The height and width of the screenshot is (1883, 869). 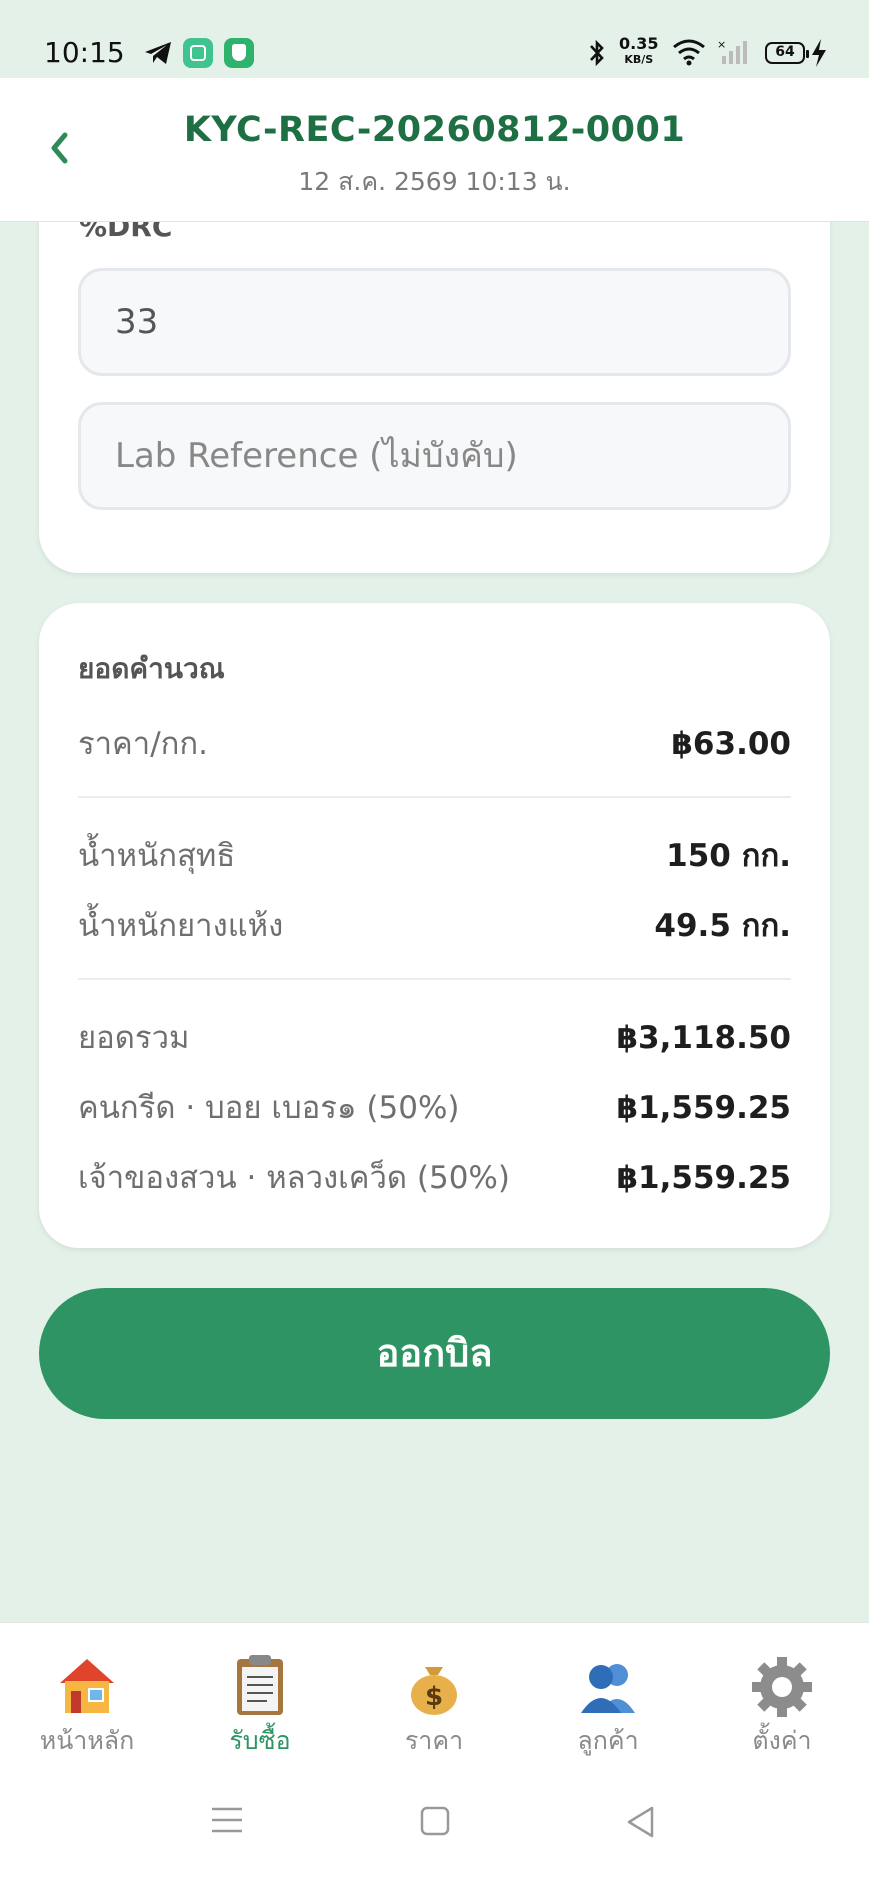 What do you see at coordinates (198, 53) in the screenshot?
I see `app-notification-icon` at bounding box center [198, 53].